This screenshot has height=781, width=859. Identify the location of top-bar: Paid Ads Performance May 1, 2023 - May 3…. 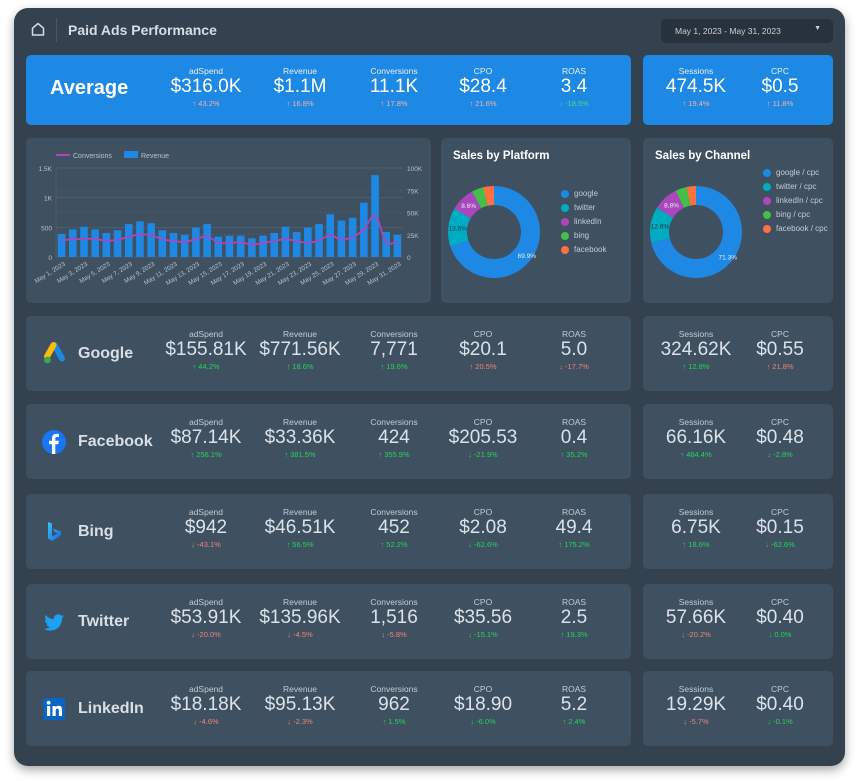
(429, 30).